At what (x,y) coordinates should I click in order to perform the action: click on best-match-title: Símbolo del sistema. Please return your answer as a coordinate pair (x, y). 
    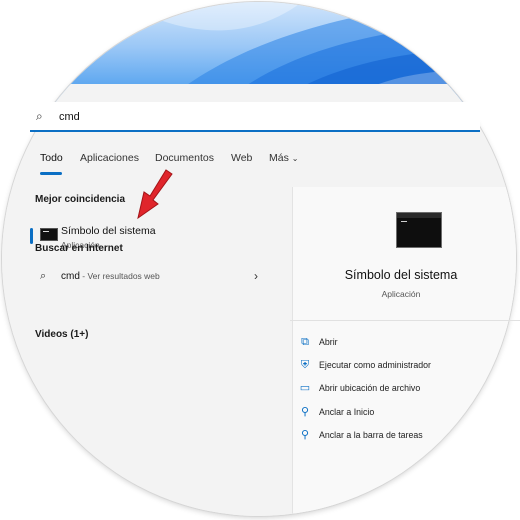
    Looking at the image, I should click on (108, 231).